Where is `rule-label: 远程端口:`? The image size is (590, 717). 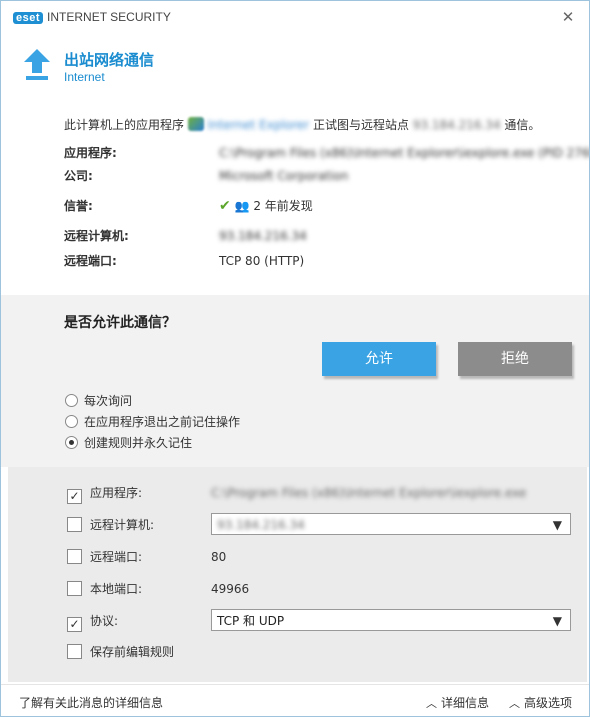
rule-label: 远程端口: is located at coordinates (116, 557).